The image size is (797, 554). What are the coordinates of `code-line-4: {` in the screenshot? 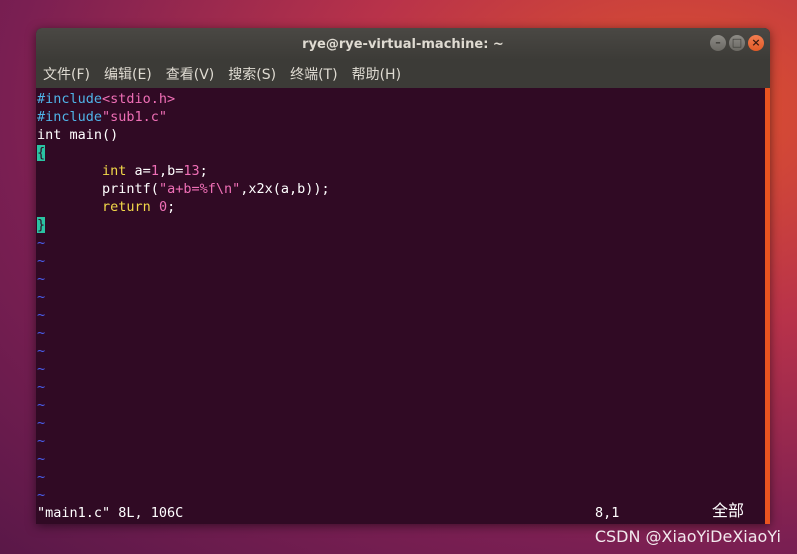 It's located at (41, 153).